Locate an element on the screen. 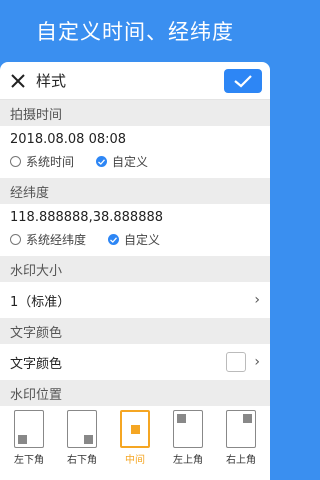 The image size is (320, 480). position-options: 左下角 右下角 中间 左上角 右上角 is located at coordinates (135, 436).